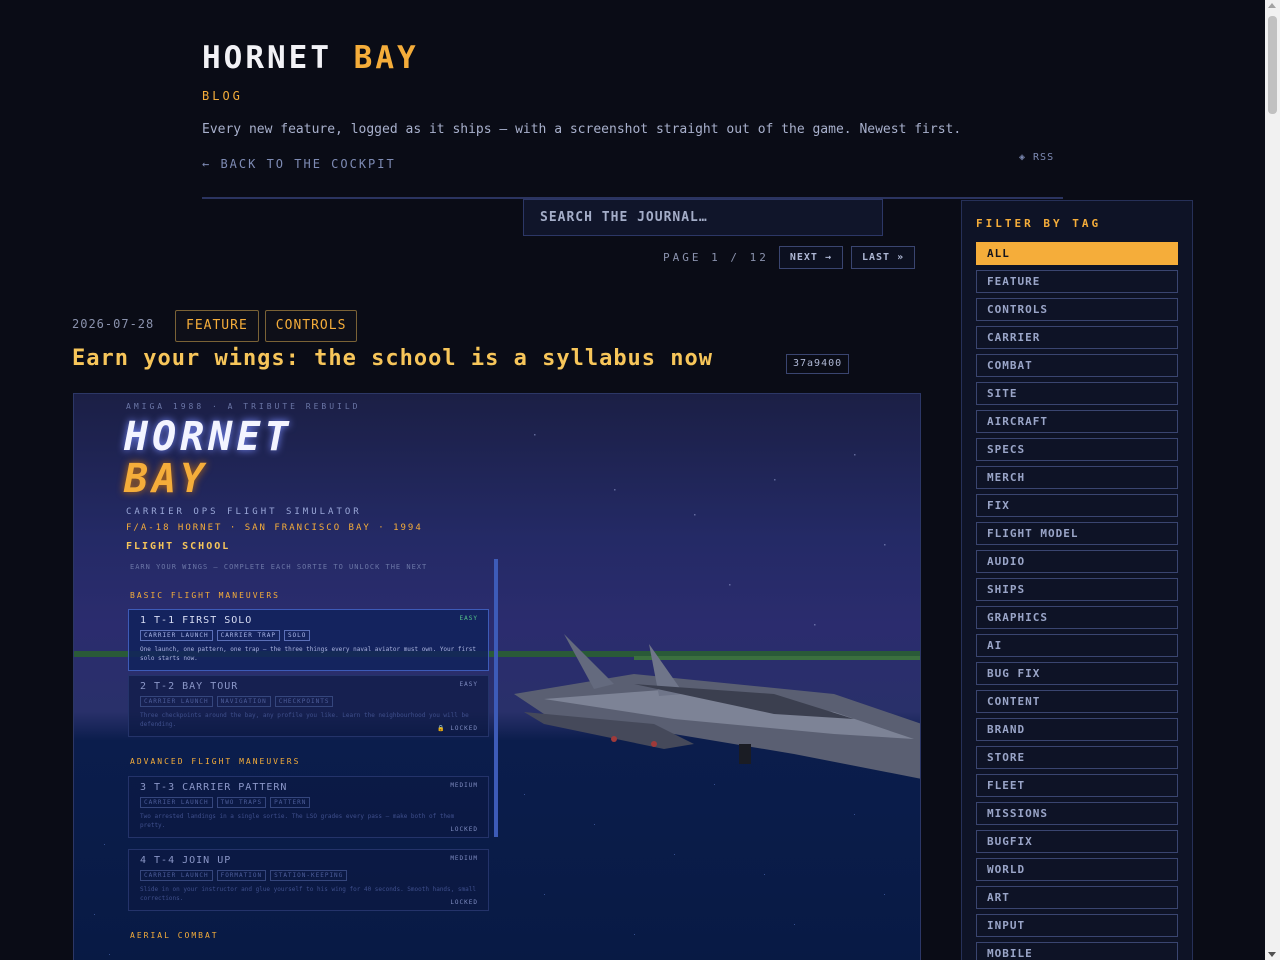 Image resolution: width=1280 pixels, height=960 pixels. Describe the element at coordinates (1039, 223) in the screenshot. I see `filter-title: FILTER BY TAG` at that location.